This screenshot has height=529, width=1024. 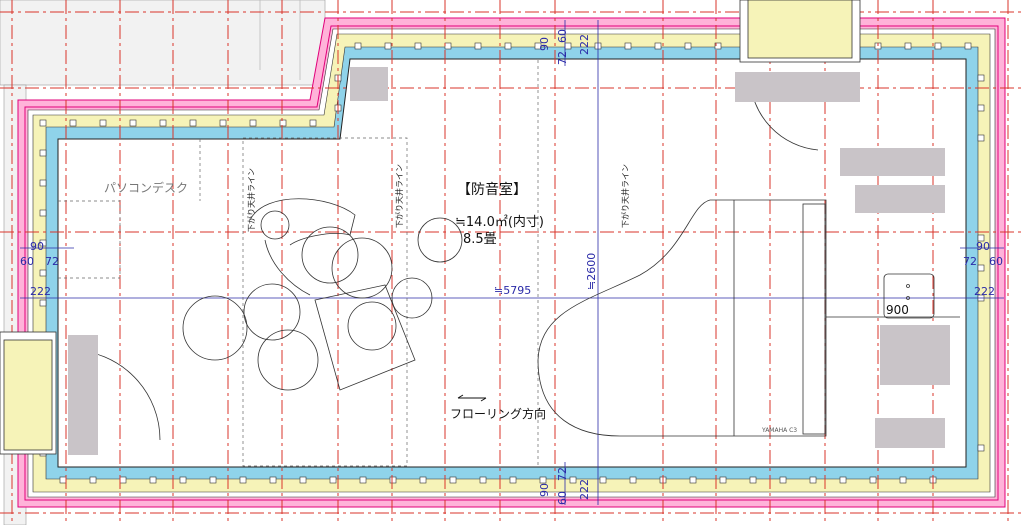 I want to click on dim-right-2: 72, so click(x=970, y=261).